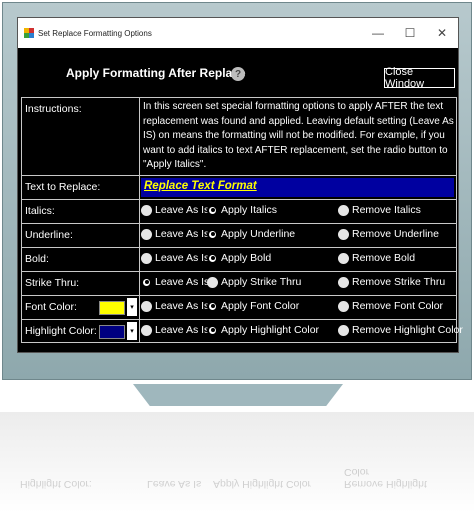  I want to click on radio-option: Remove Bold, so click(376, 258).